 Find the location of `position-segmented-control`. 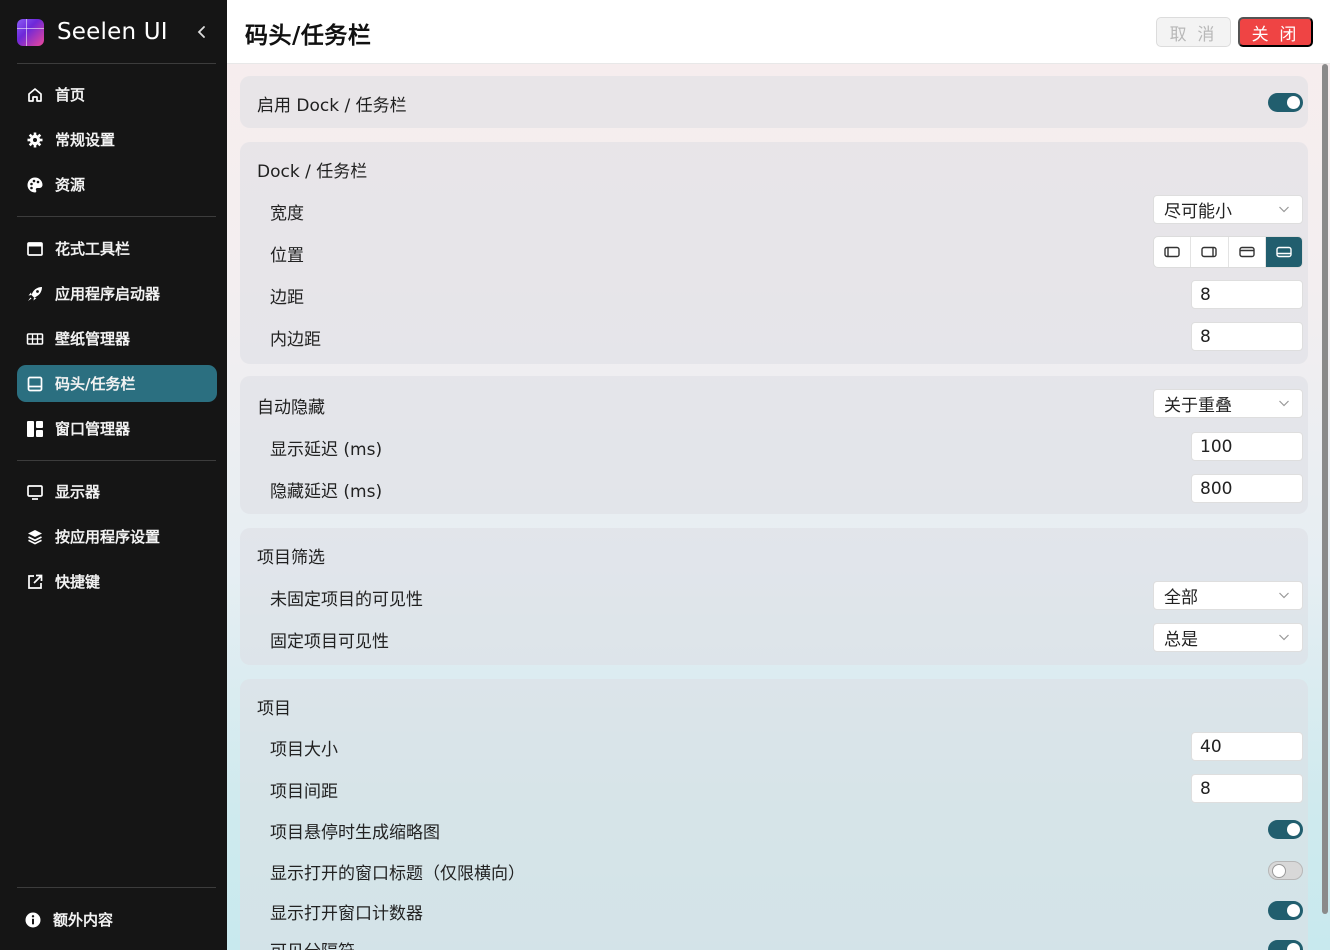

position-segmented-control is located at coordinates (1228, 252).